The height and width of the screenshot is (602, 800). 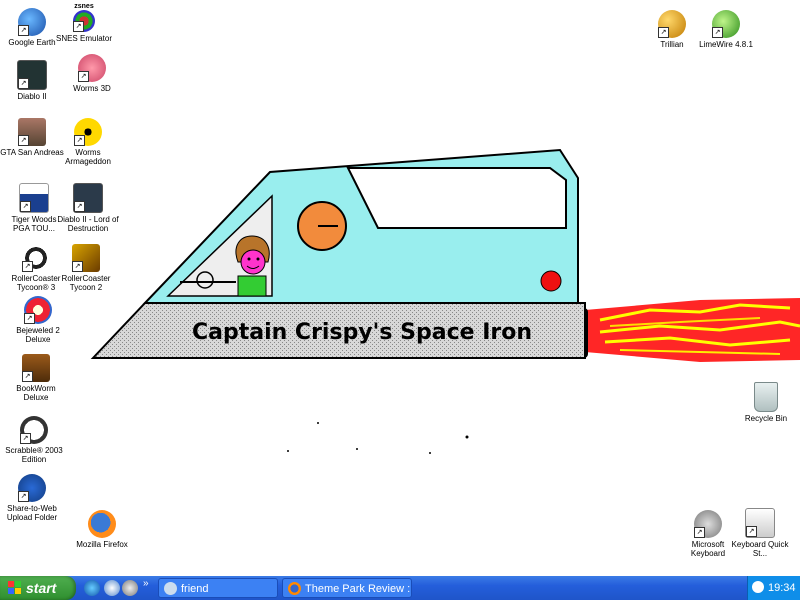 I want to click on desktop-icon-bookworm: ↗ BookWorm Deluxe, so click(x=36, y=378).